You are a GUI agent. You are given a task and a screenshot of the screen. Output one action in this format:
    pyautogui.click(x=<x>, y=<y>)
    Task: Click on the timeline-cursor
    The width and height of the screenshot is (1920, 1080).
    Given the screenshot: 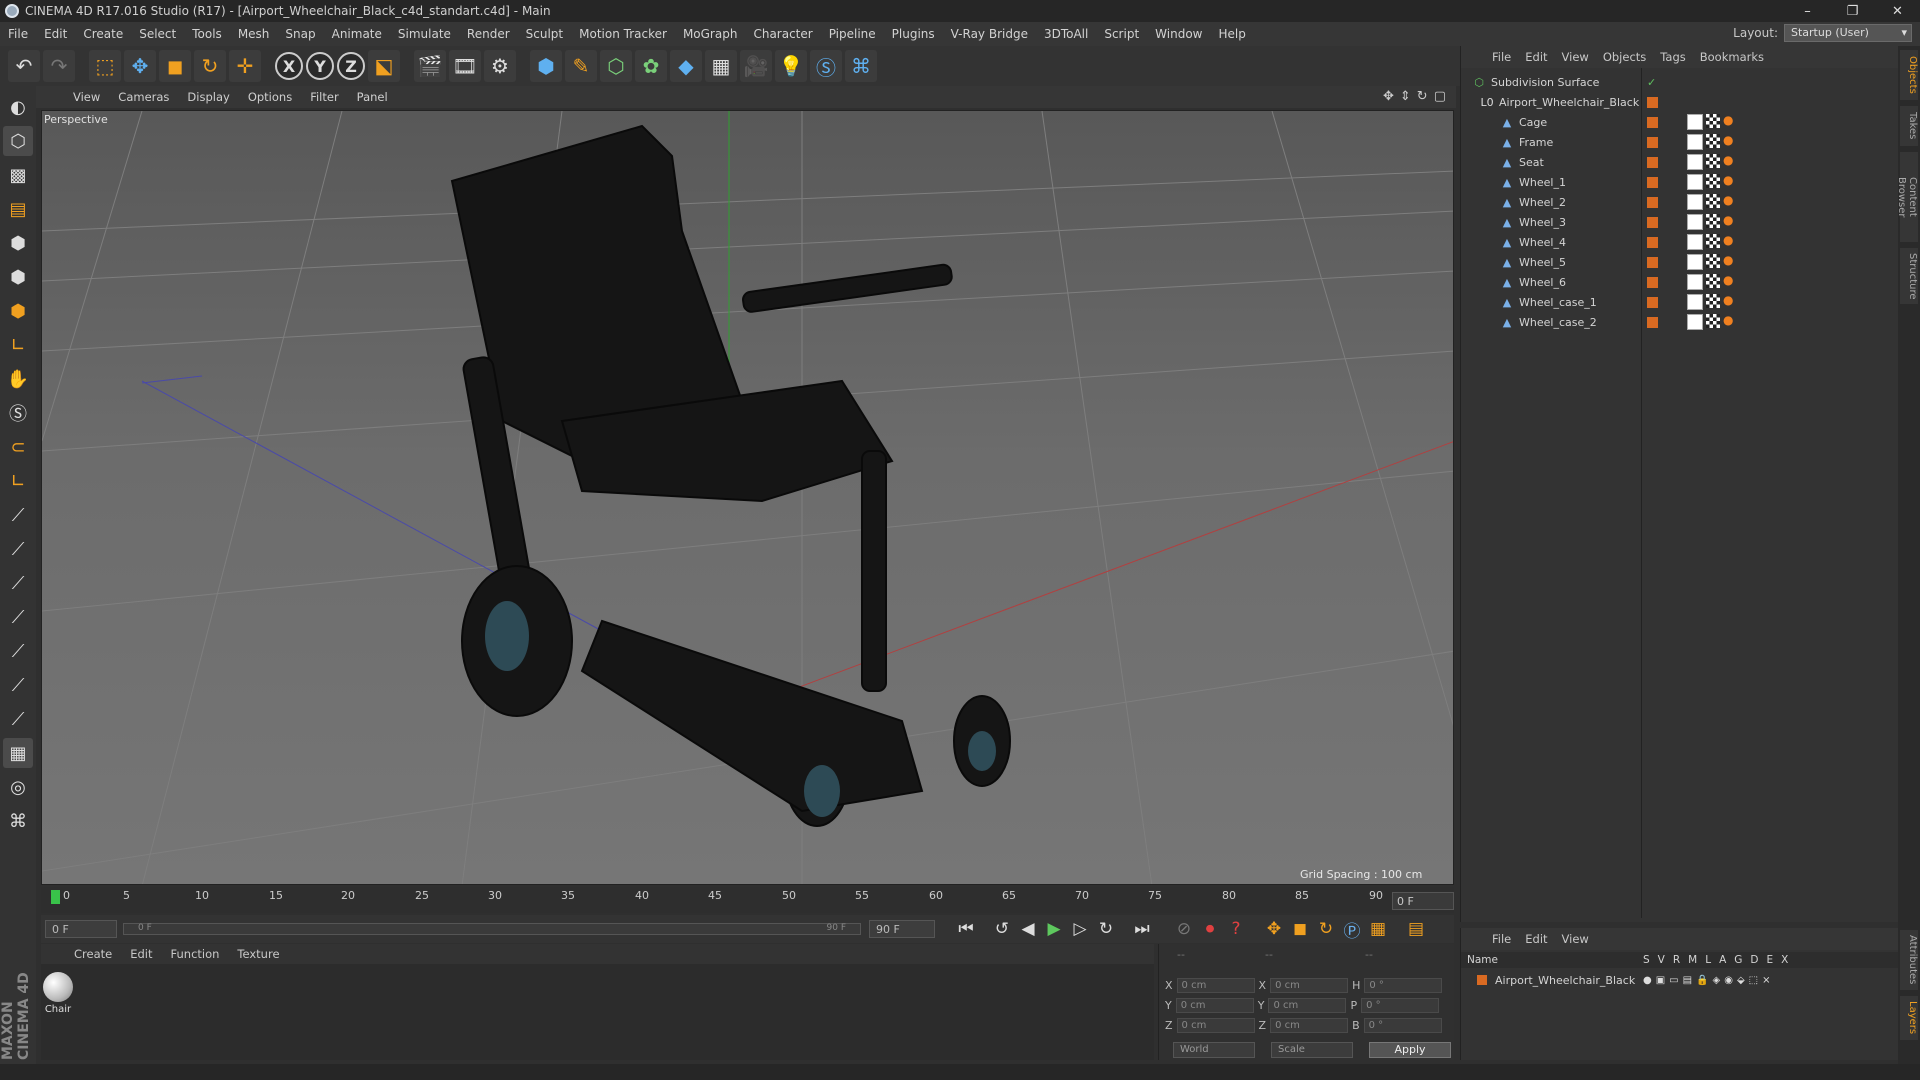 What is the action you would take?
    pyautogui.click(x=55, y=897)
    